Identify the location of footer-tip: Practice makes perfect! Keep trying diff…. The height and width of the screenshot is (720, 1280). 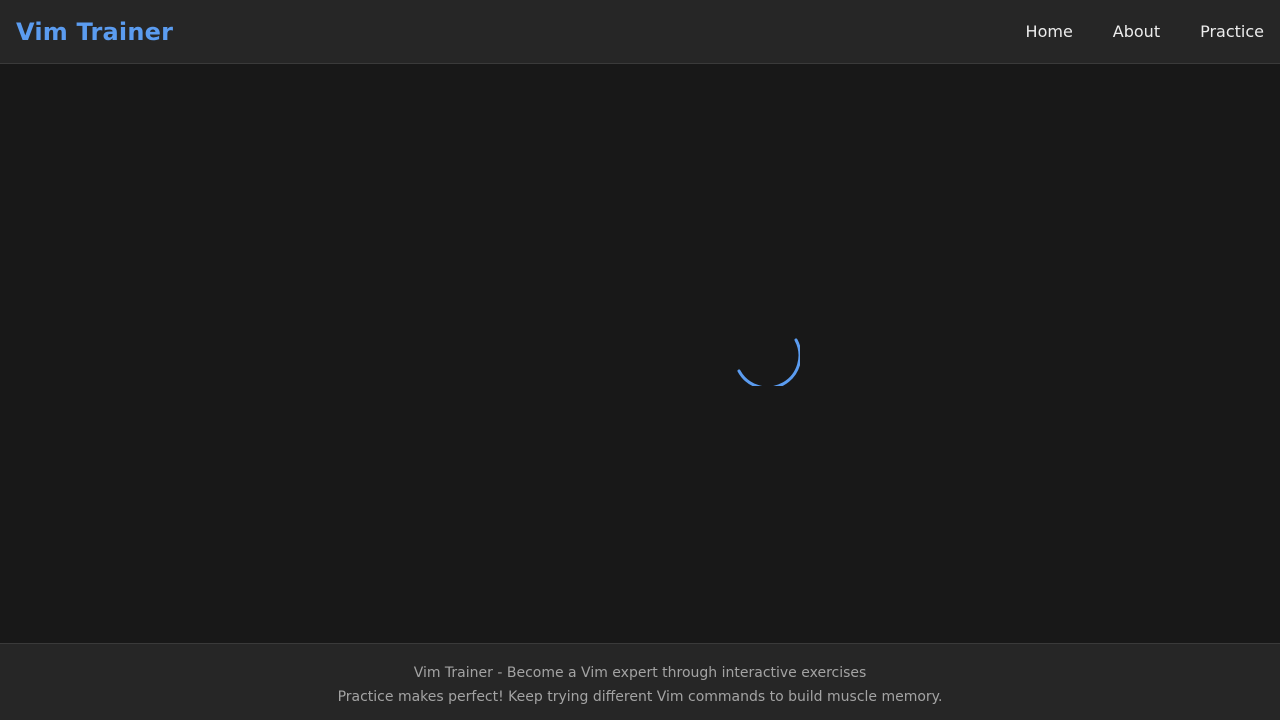
(640, 697).